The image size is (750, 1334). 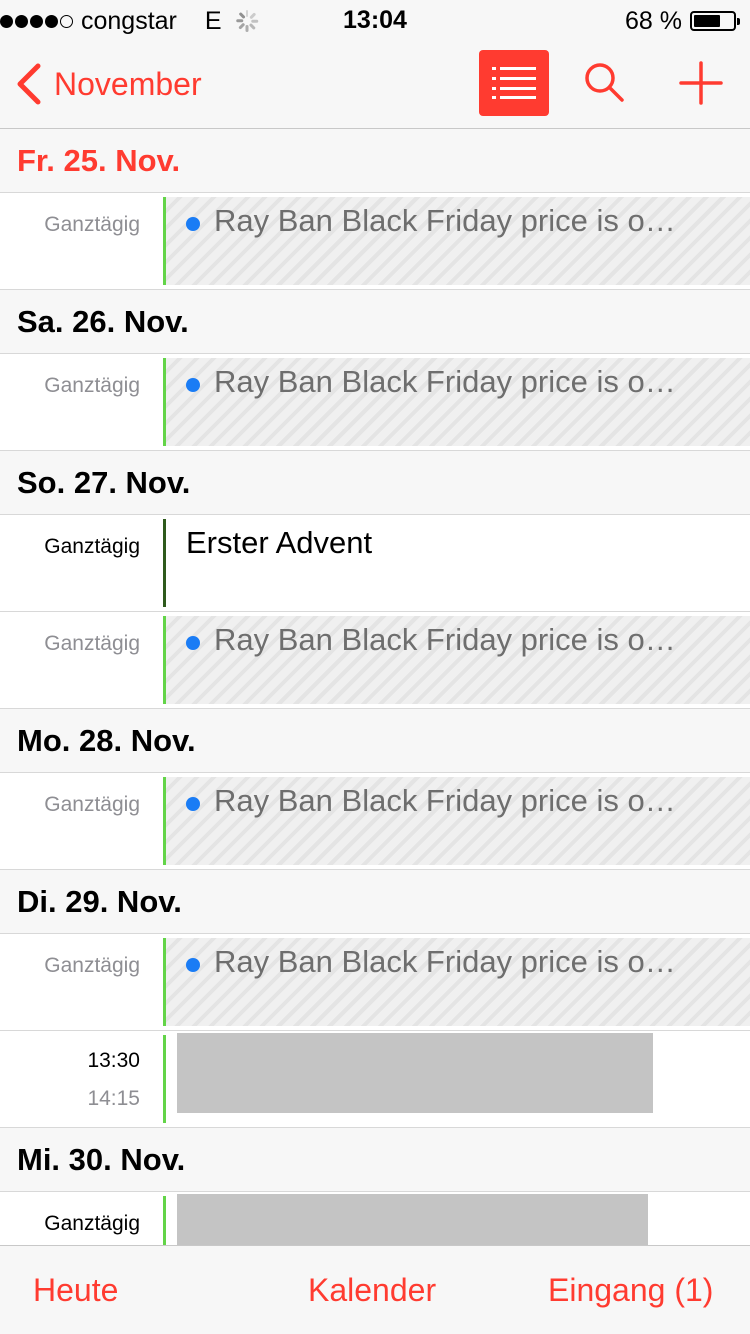 What do you see at coordinates (70, 1080) in the screenshot?
I see `event-time-range: 13:30 14:15` at bounding box center [70, 1080].